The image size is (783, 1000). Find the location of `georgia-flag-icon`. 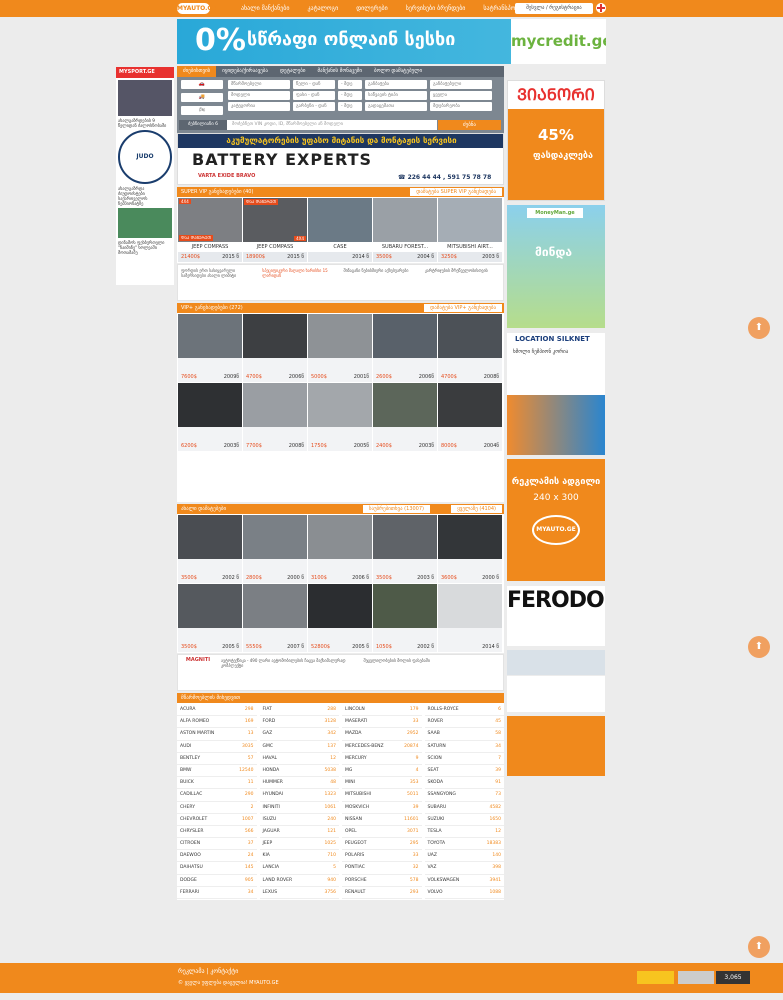

georgia-flag-icon is located at coordinates (601, 8).